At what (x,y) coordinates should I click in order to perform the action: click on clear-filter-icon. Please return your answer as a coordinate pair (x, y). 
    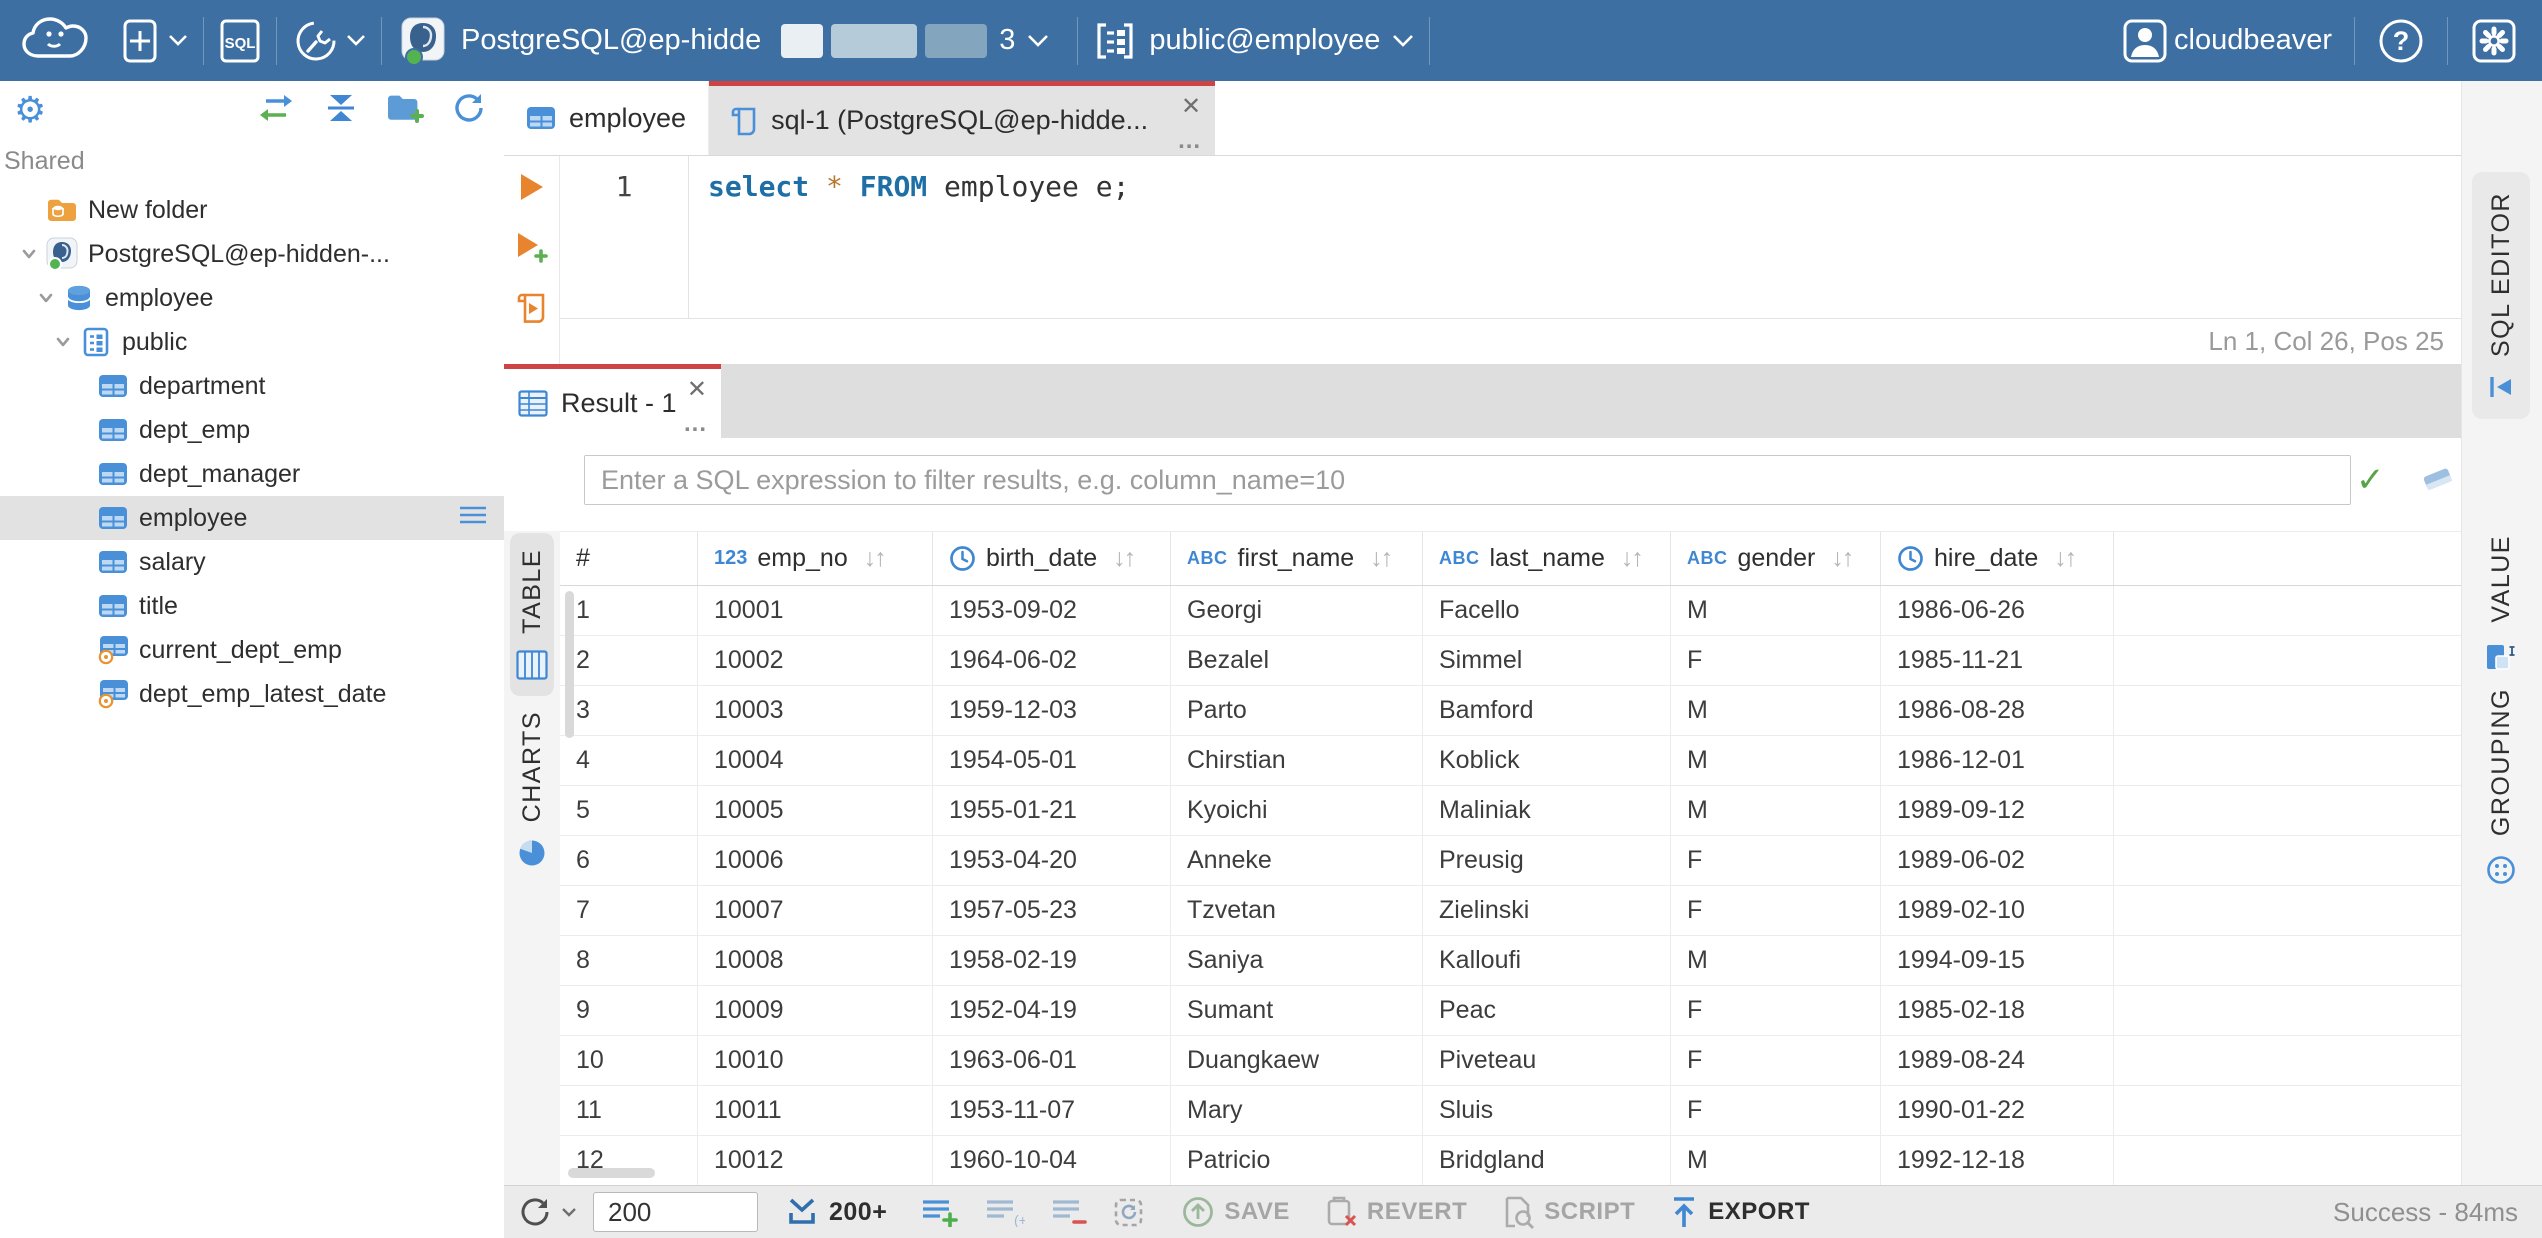
    Looking at the image, I should click on (2438, 482).